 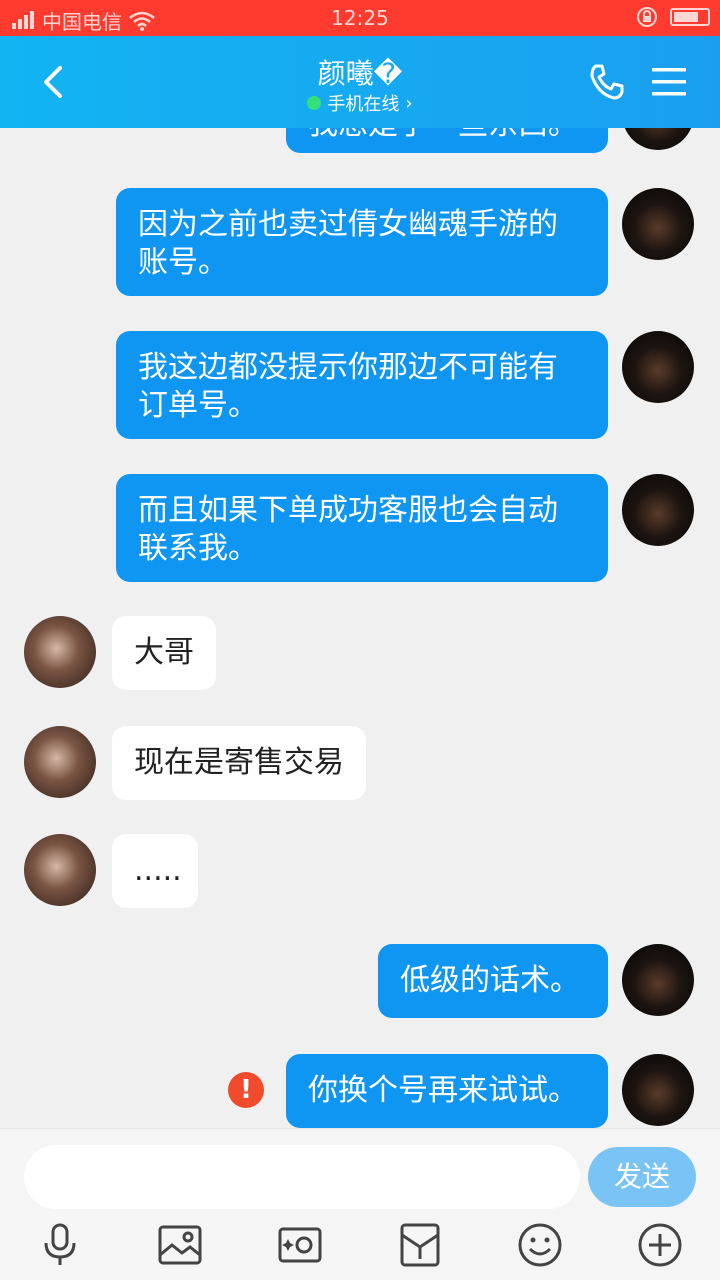 I want to click on message-text: 而且如果下单成功客服也会自动联系我。, so click(x=348, y=529).